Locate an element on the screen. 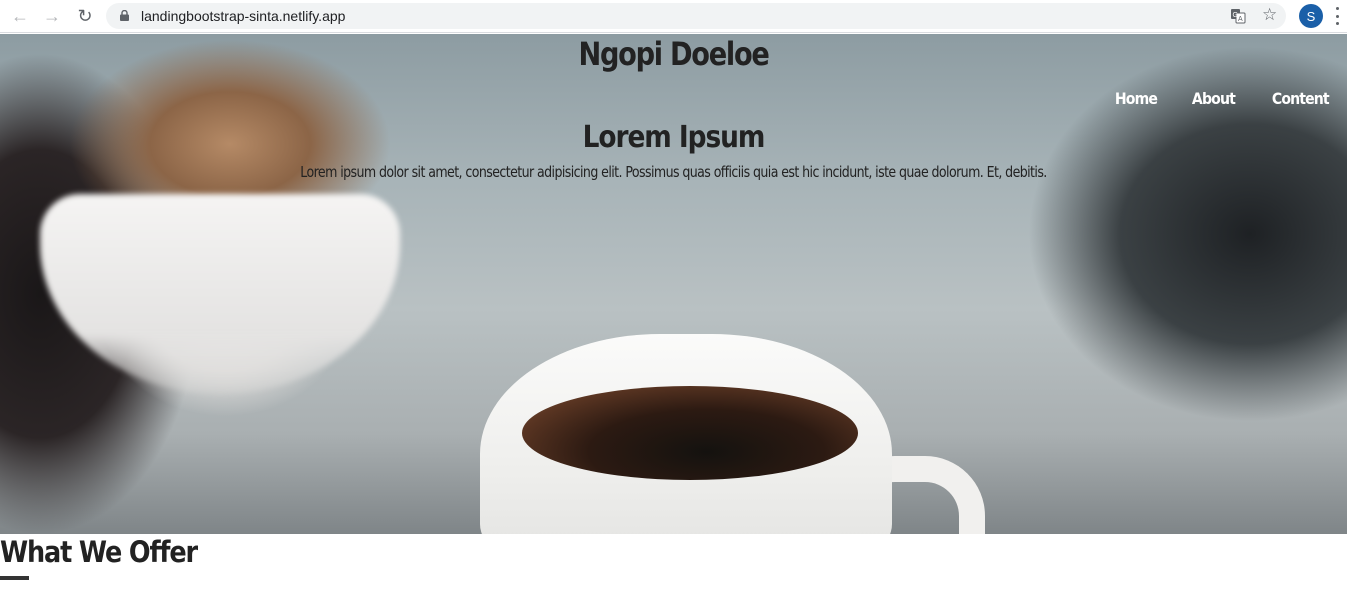 The image size is (1347, 597). nav-item-about: About is located at coordinates (1214, 98).